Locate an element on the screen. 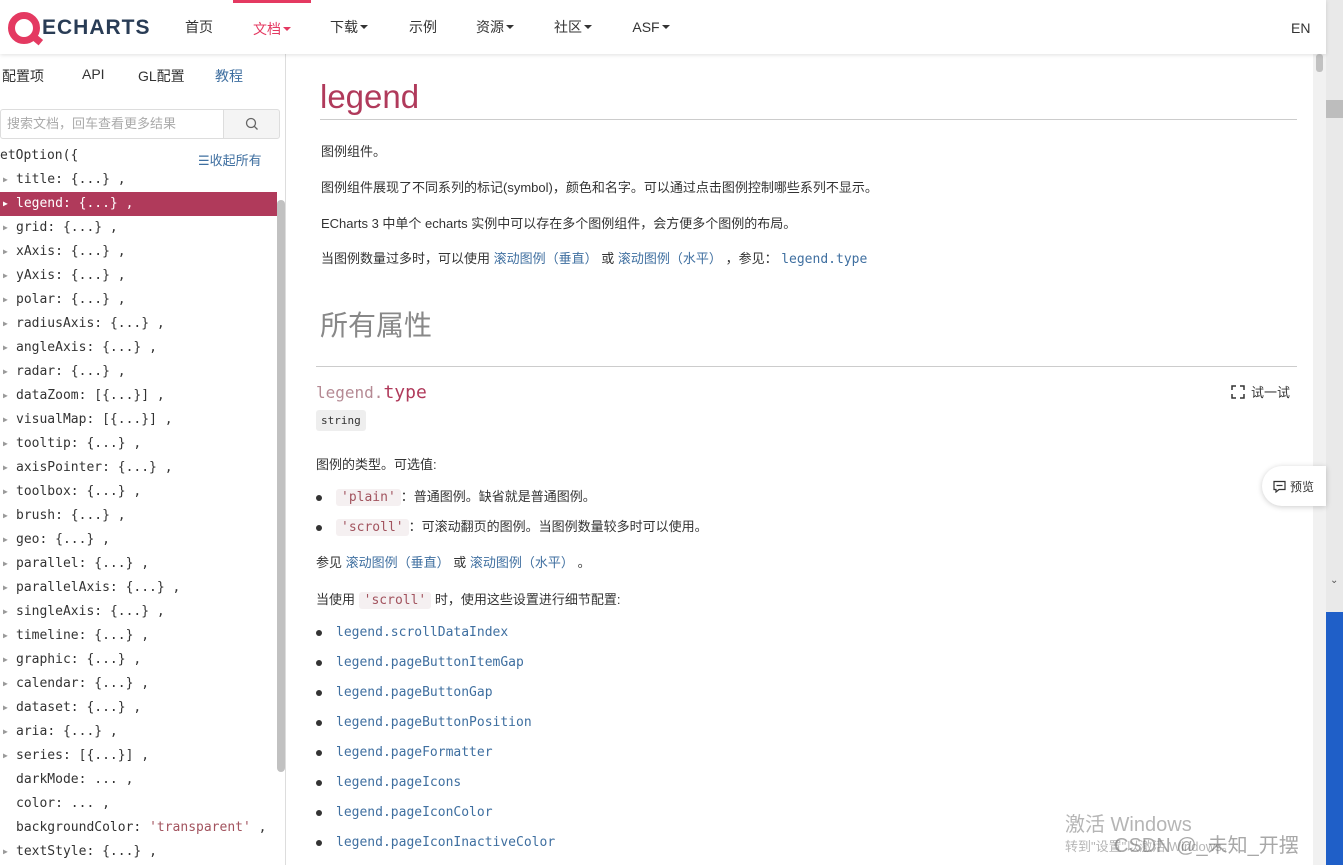 The image size is (1343, 865). property-link: legend.pageIcons is located at coordinates (398, 782).